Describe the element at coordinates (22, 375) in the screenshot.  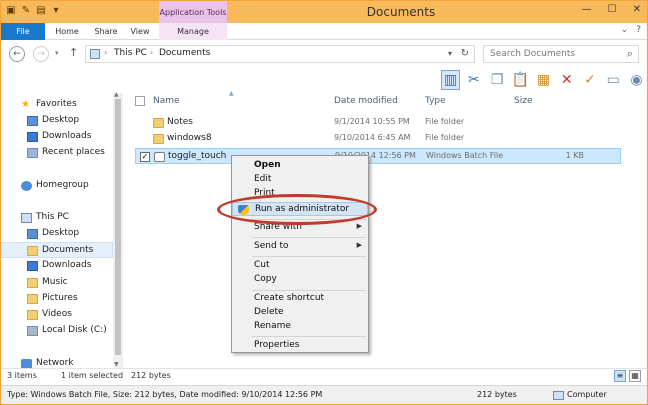
I see `status-item-count: 3 items` at that location.